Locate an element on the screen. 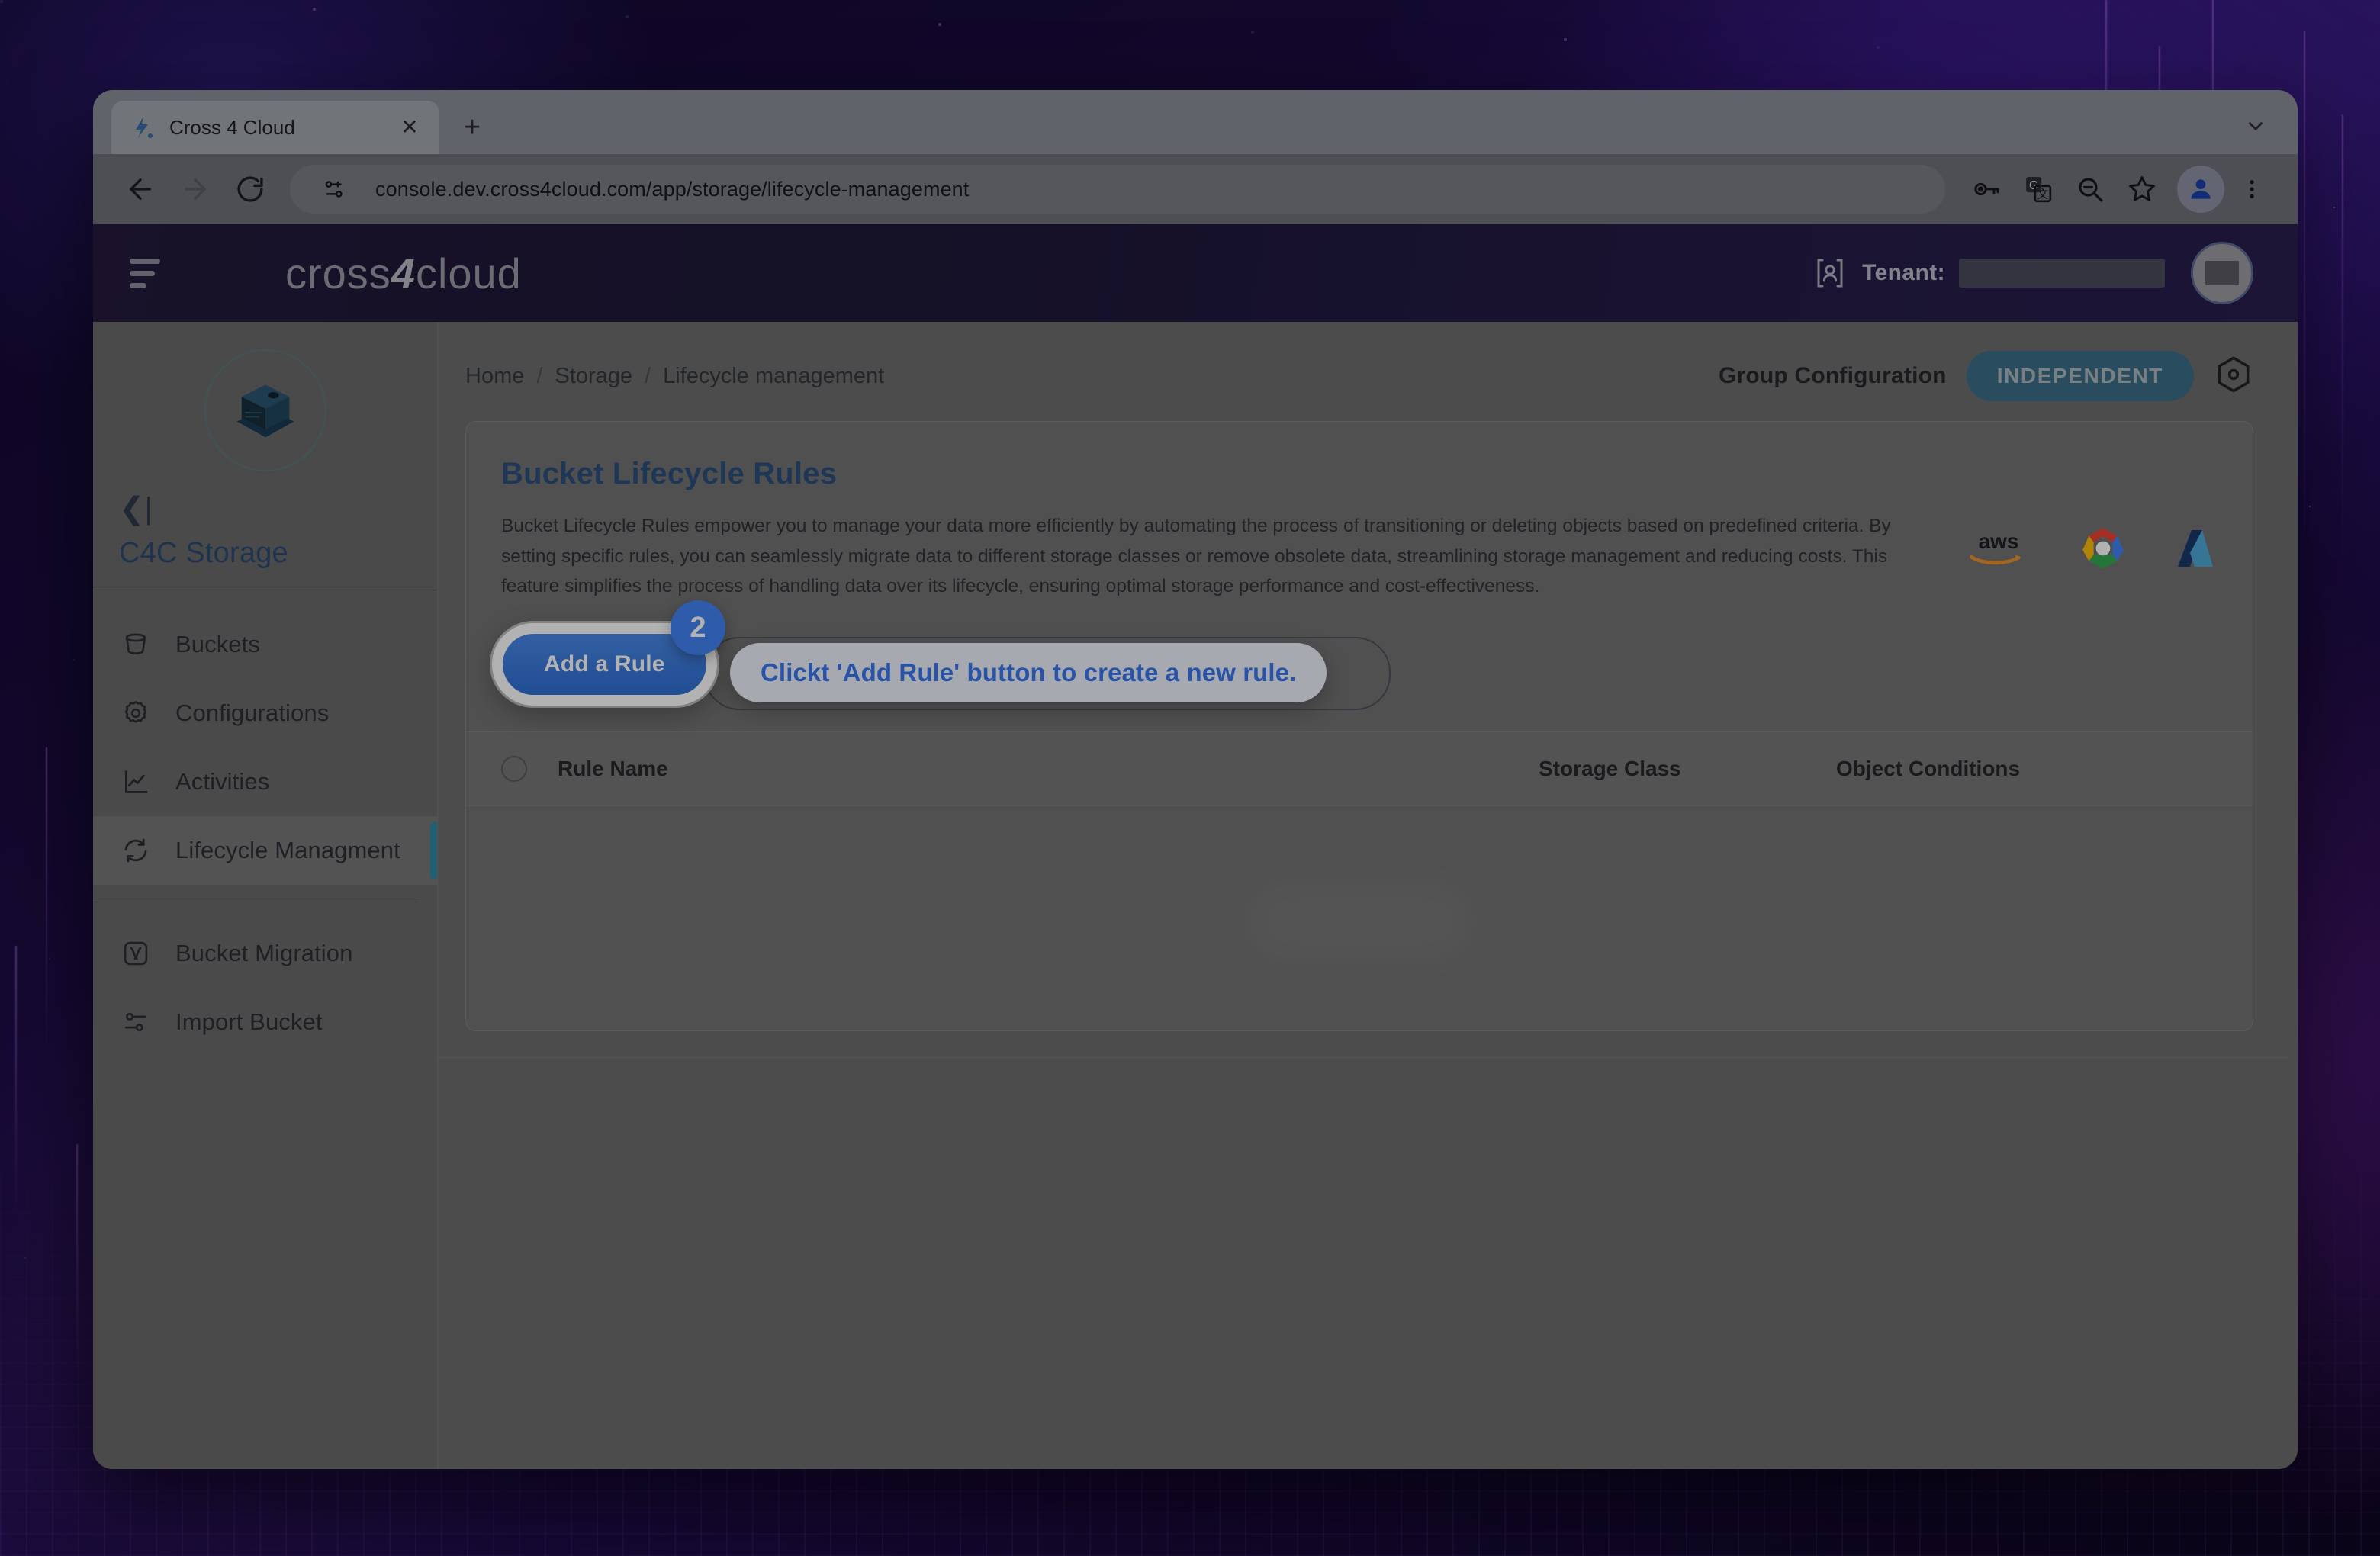 This screenshot has width=2380, height=1556. tenant-user-icon is located at coordinates (1830, 273).